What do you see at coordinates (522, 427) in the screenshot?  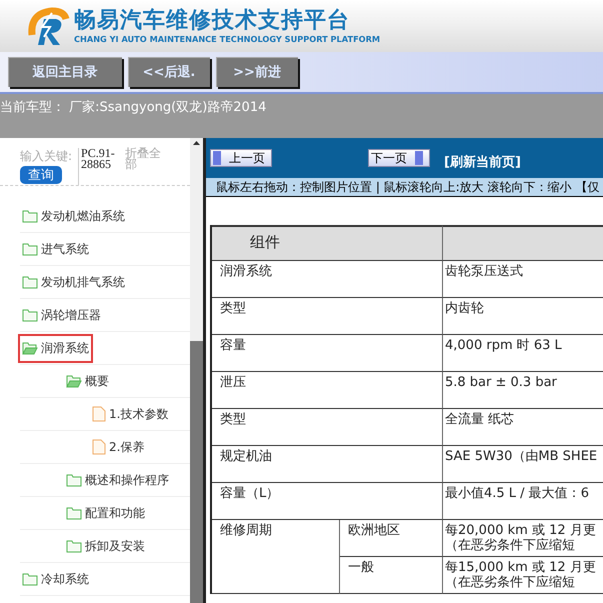 I see `table-cell: 全流量 纸芯` at bounding box center [522, 427].